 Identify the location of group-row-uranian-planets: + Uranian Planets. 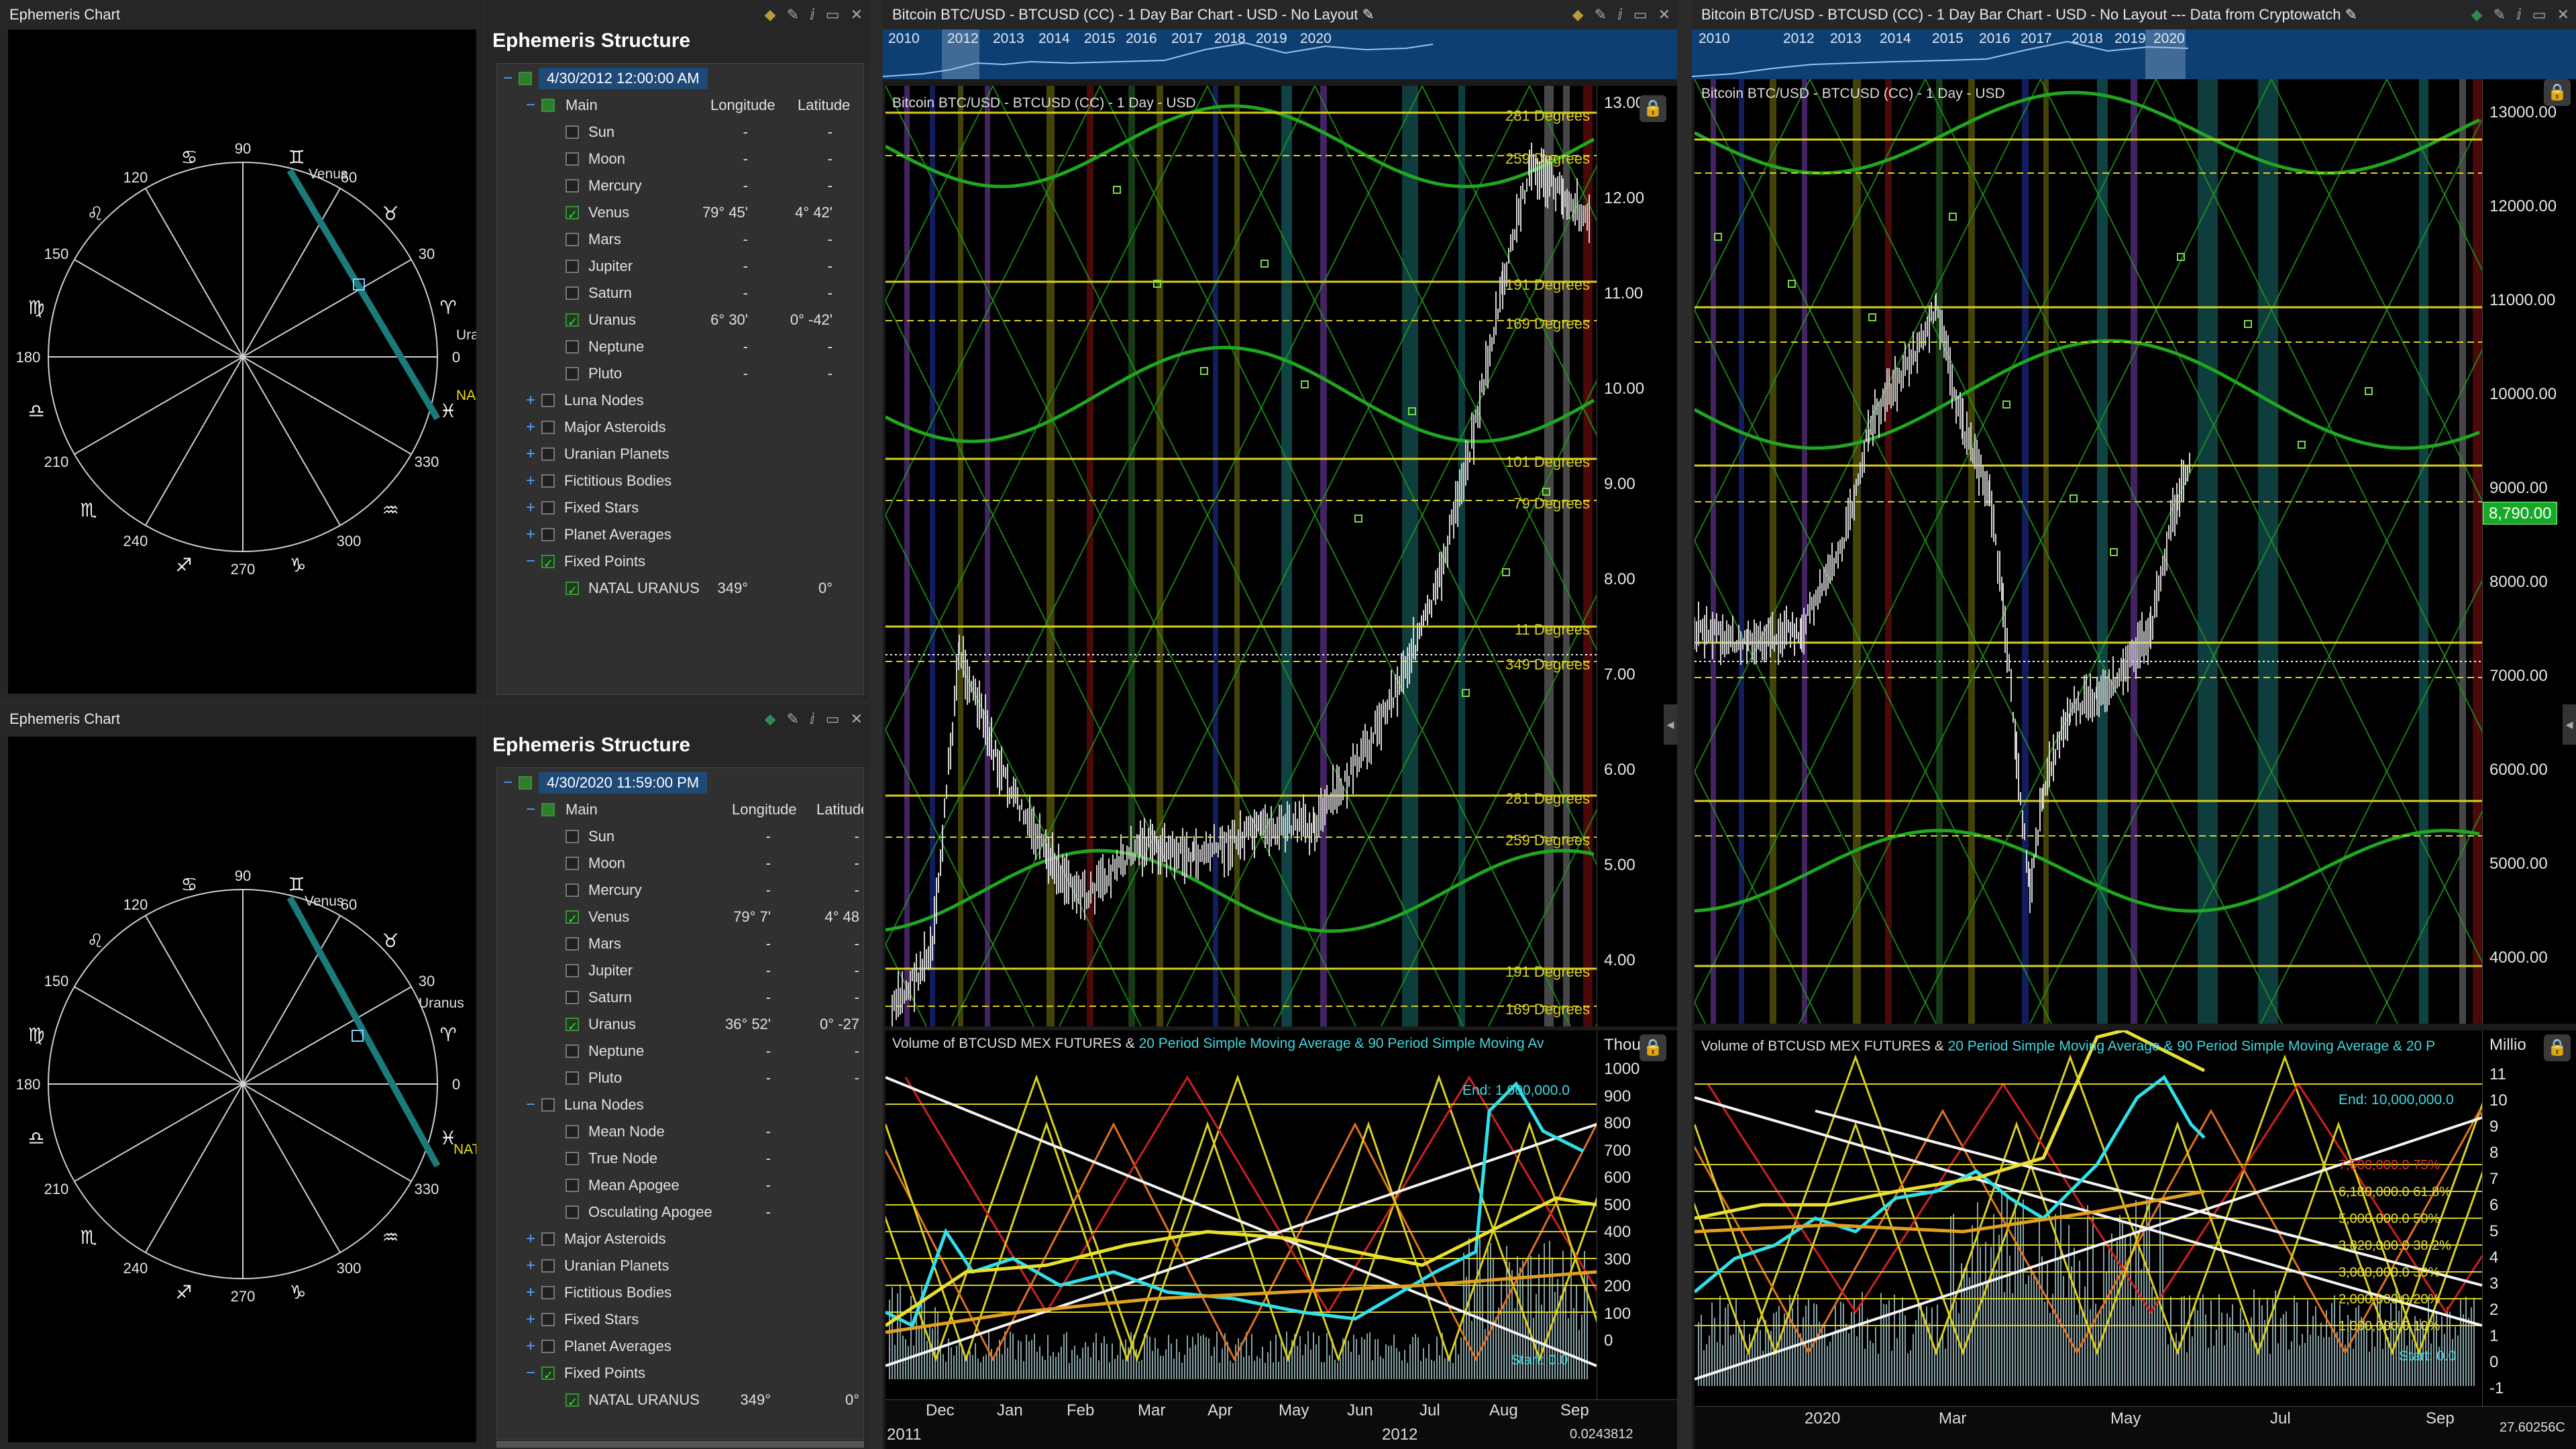
(680, 454).